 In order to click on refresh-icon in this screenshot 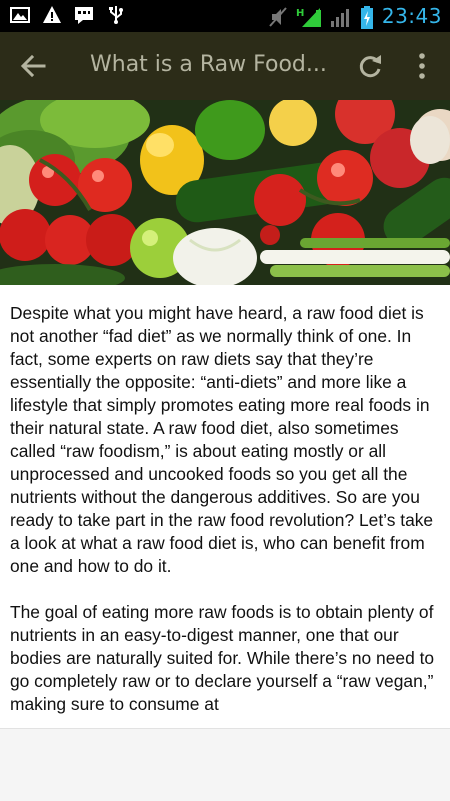, I will do `click(370, 69)`.